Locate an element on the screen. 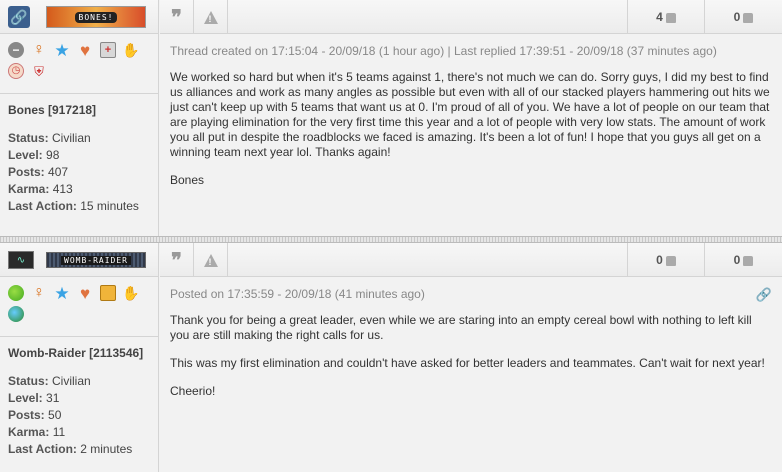  last-action-value: 15 minutes is located at coordinates (109, 206).